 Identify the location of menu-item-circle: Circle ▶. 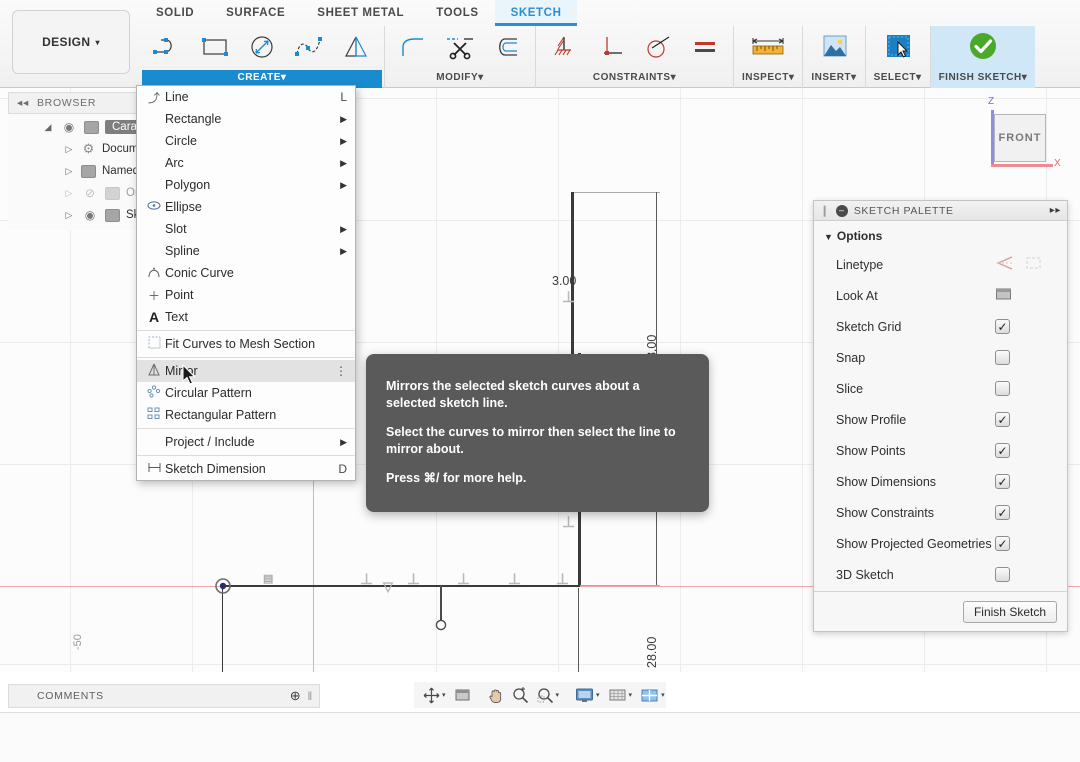
(246, 141).